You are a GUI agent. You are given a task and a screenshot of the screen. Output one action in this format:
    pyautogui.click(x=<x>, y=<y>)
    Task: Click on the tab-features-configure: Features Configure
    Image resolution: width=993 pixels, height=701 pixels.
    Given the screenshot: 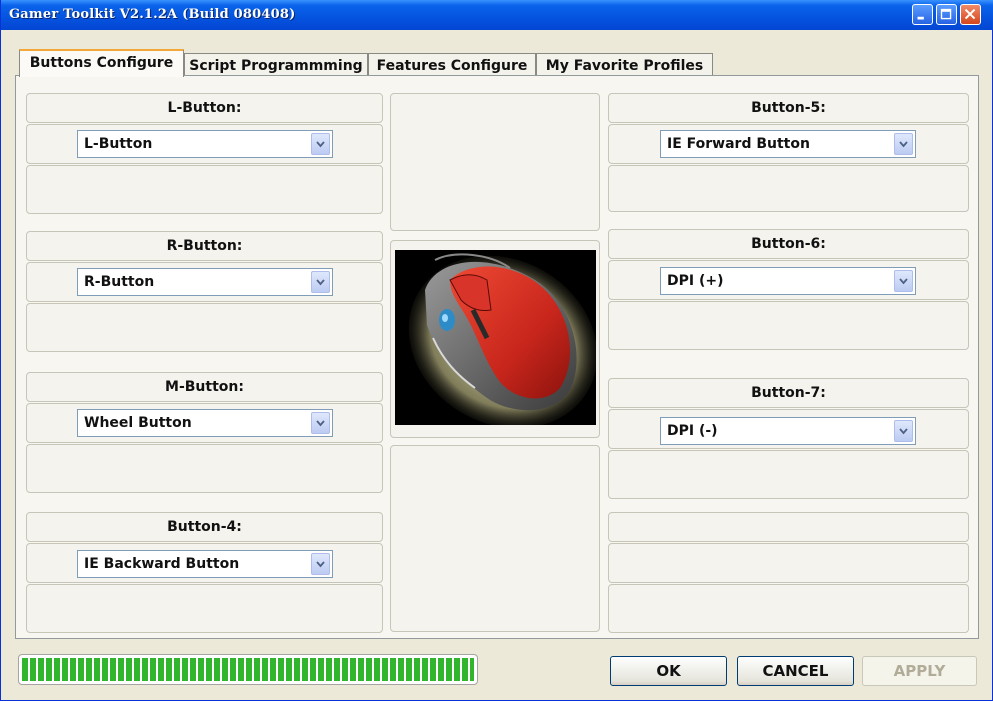 What is the action you would take?
    pyautogui.click(x=452, y=64)
    